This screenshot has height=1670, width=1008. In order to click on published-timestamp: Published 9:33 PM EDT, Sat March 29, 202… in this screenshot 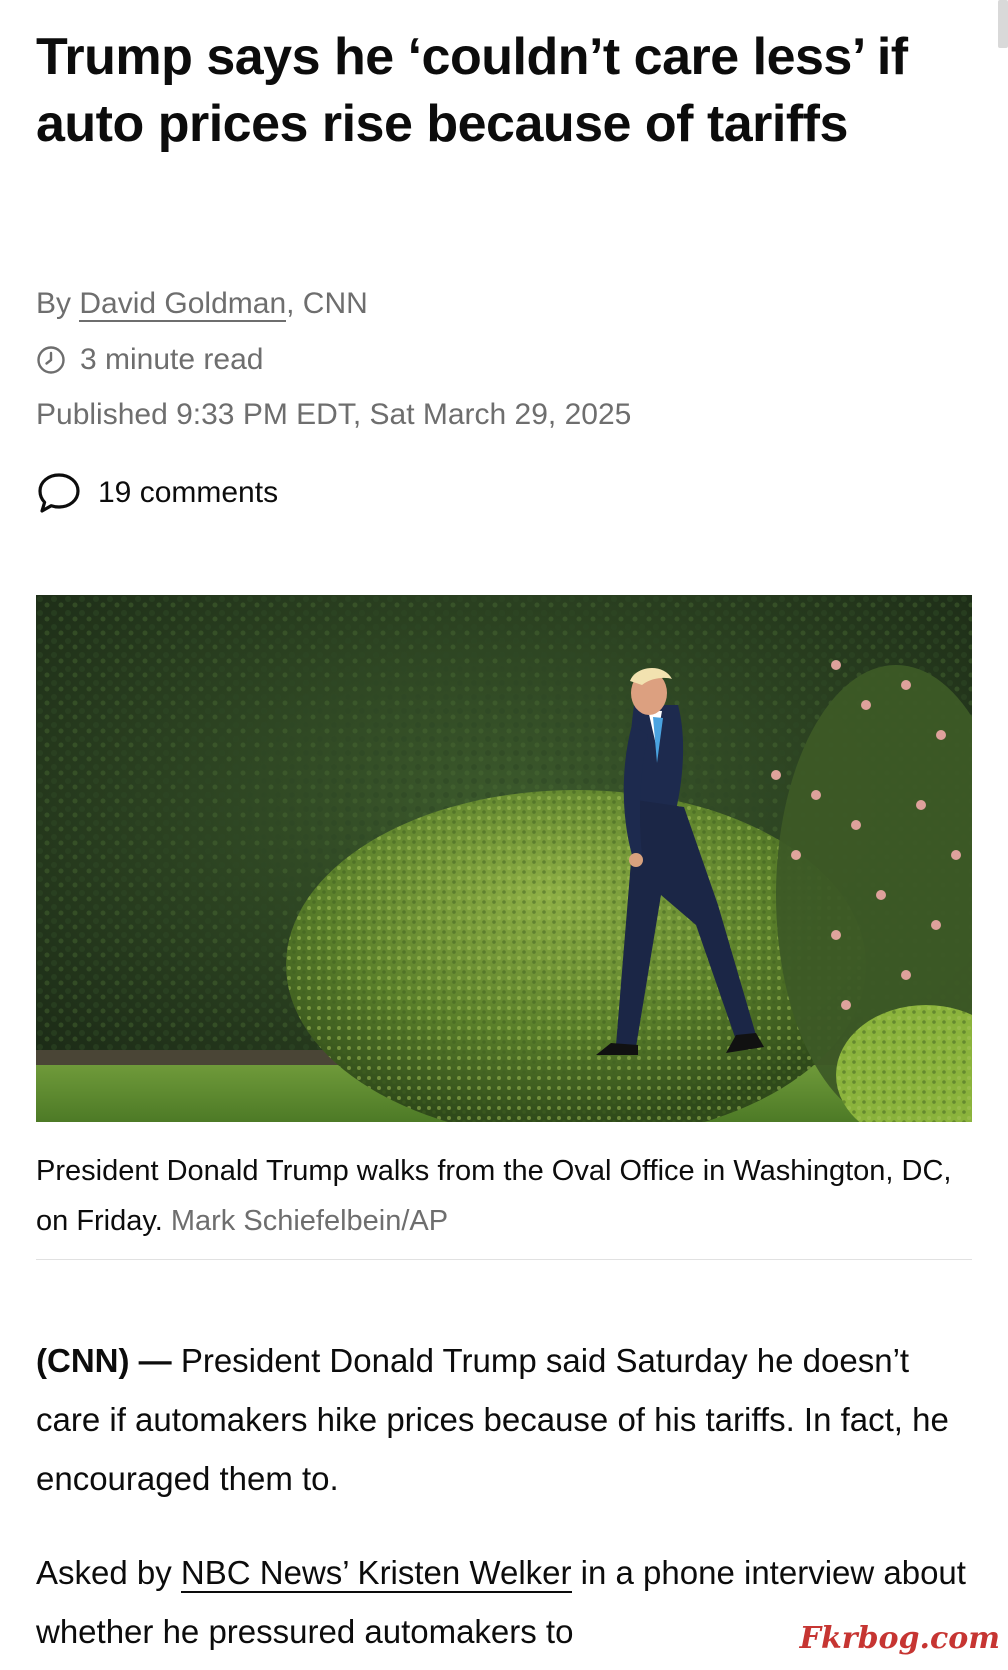, I will do `click(334, 414)`.